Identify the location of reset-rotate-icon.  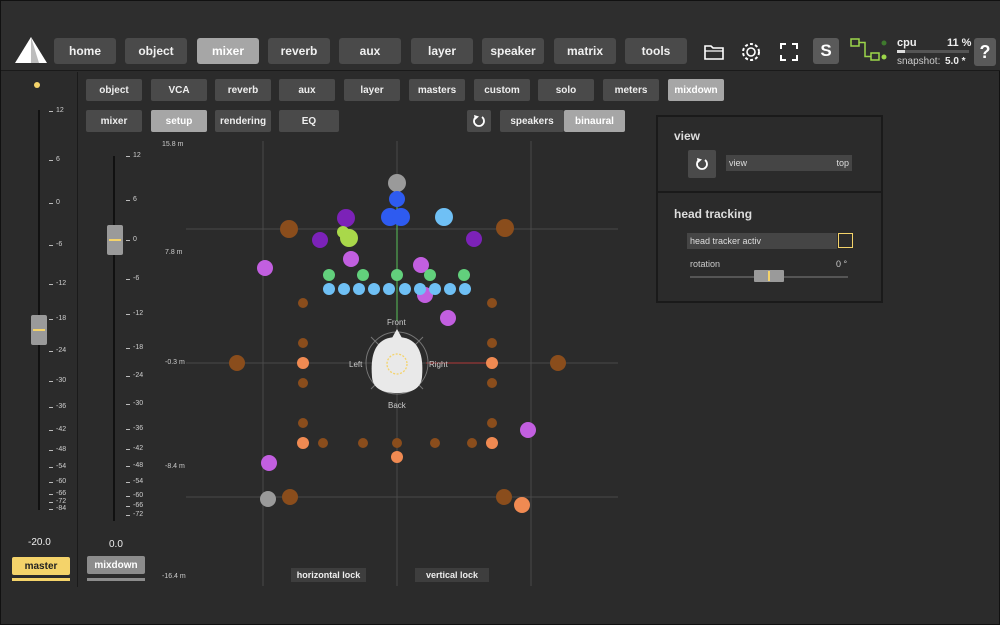
(479, 121).